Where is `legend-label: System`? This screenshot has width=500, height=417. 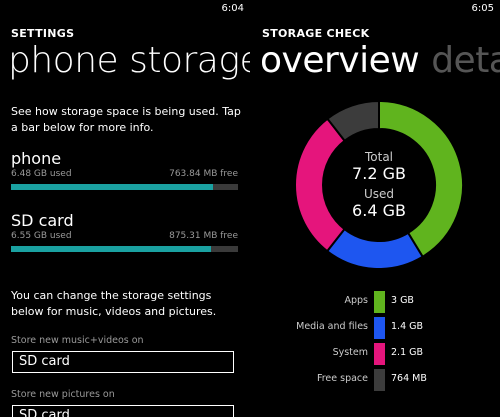 legend-label: System is located at coordinates (350, 352).